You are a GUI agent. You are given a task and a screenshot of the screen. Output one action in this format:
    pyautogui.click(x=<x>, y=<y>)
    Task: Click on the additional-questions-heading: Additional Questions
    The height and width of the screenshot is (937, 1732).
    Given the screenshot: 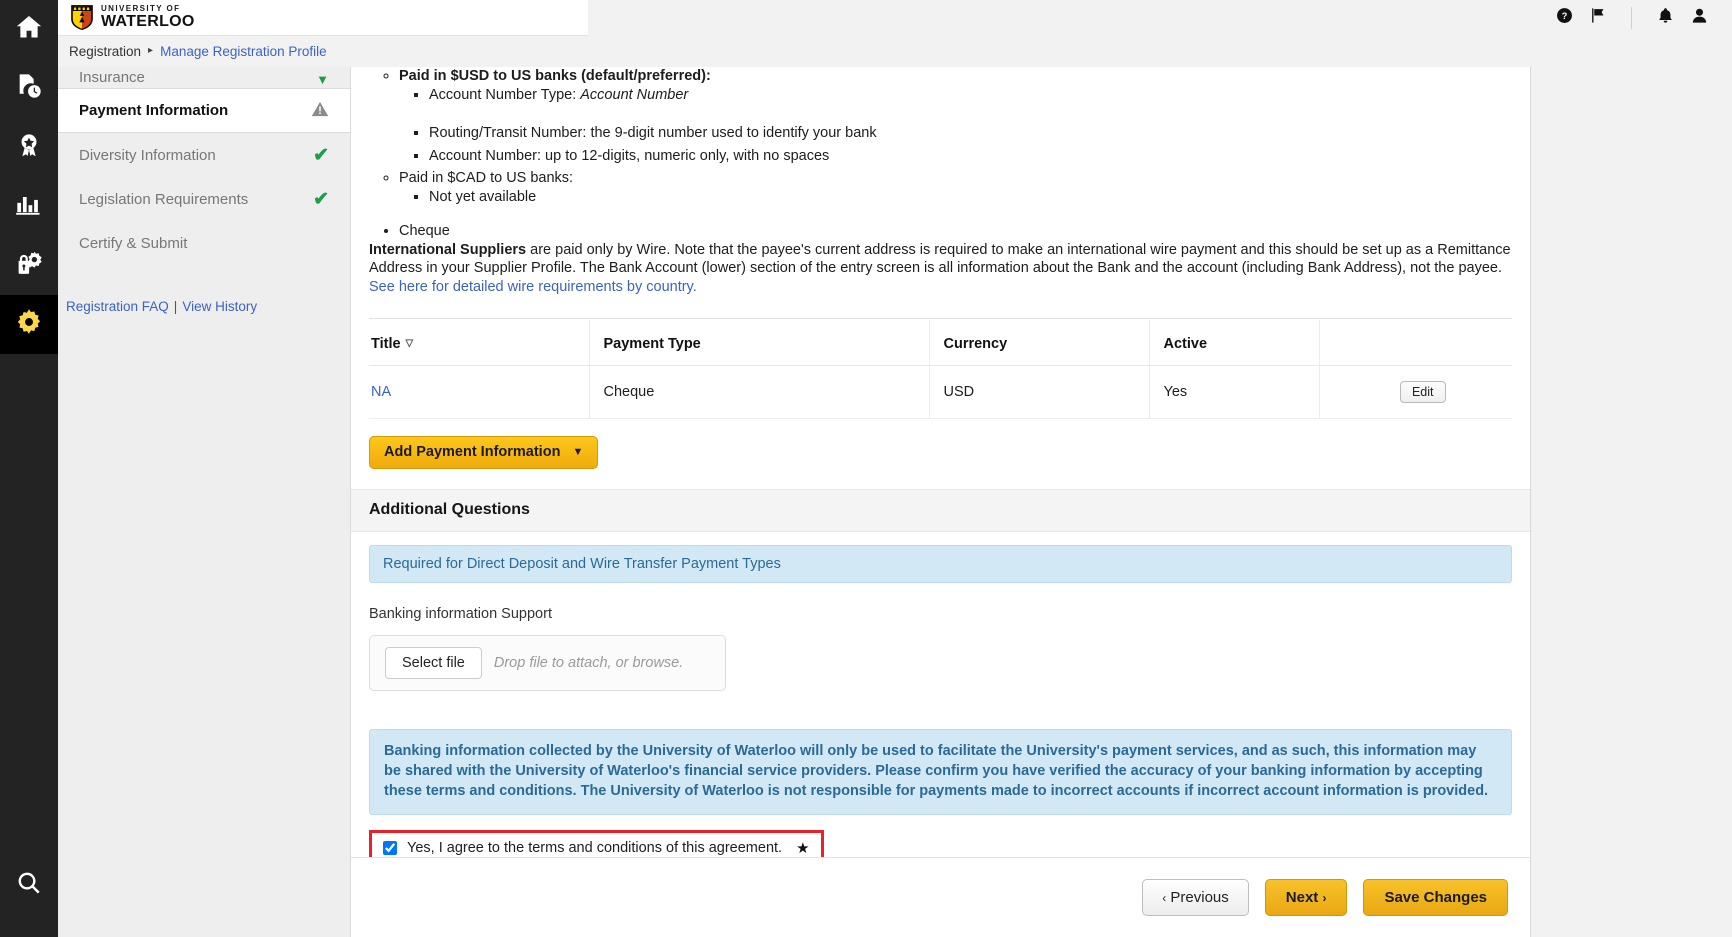 What is the action you would take?
    pyautogui.click(x=940, y=510)
    